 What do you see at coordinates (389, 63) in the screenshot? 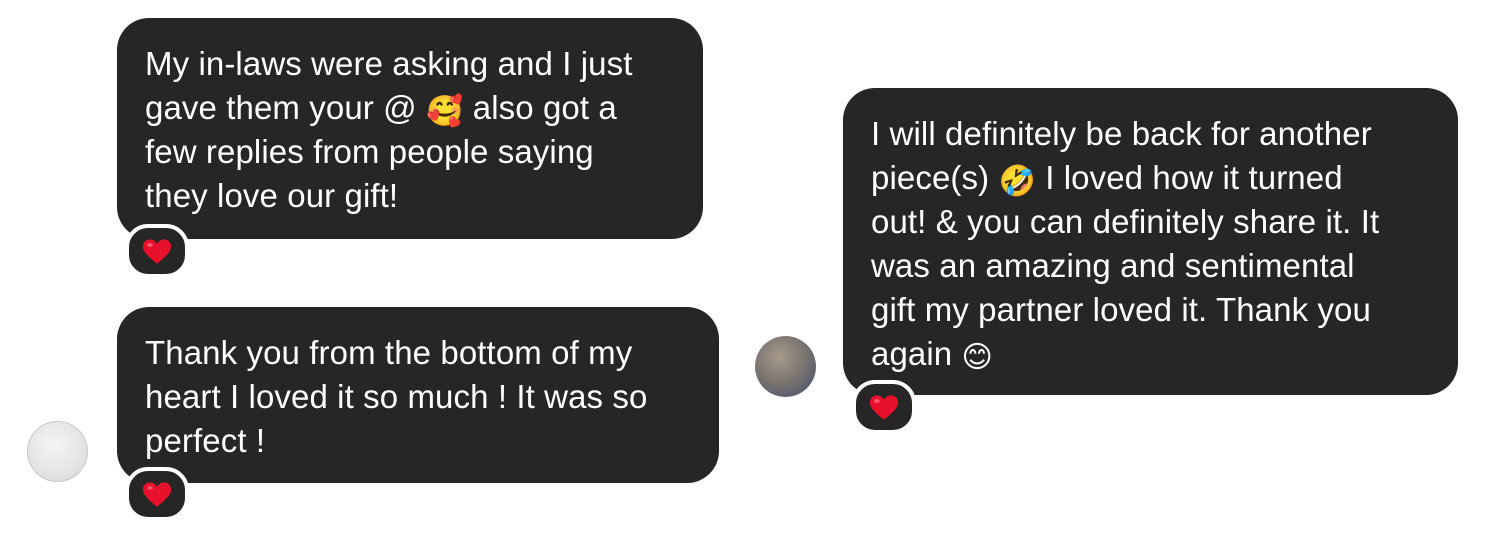
I see `message-line: My in-laws were asking and I just` at bounding box center [389, 63].